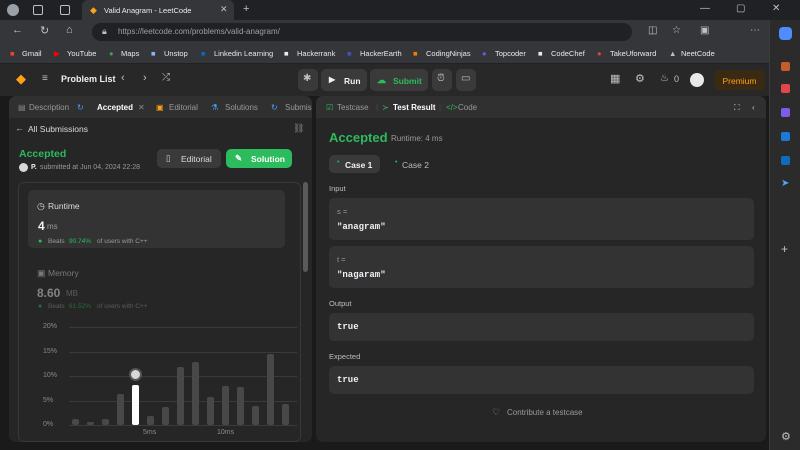 The image size is (800, 450). I want to click on tab-accepted: Accepted, so click(115, 107).